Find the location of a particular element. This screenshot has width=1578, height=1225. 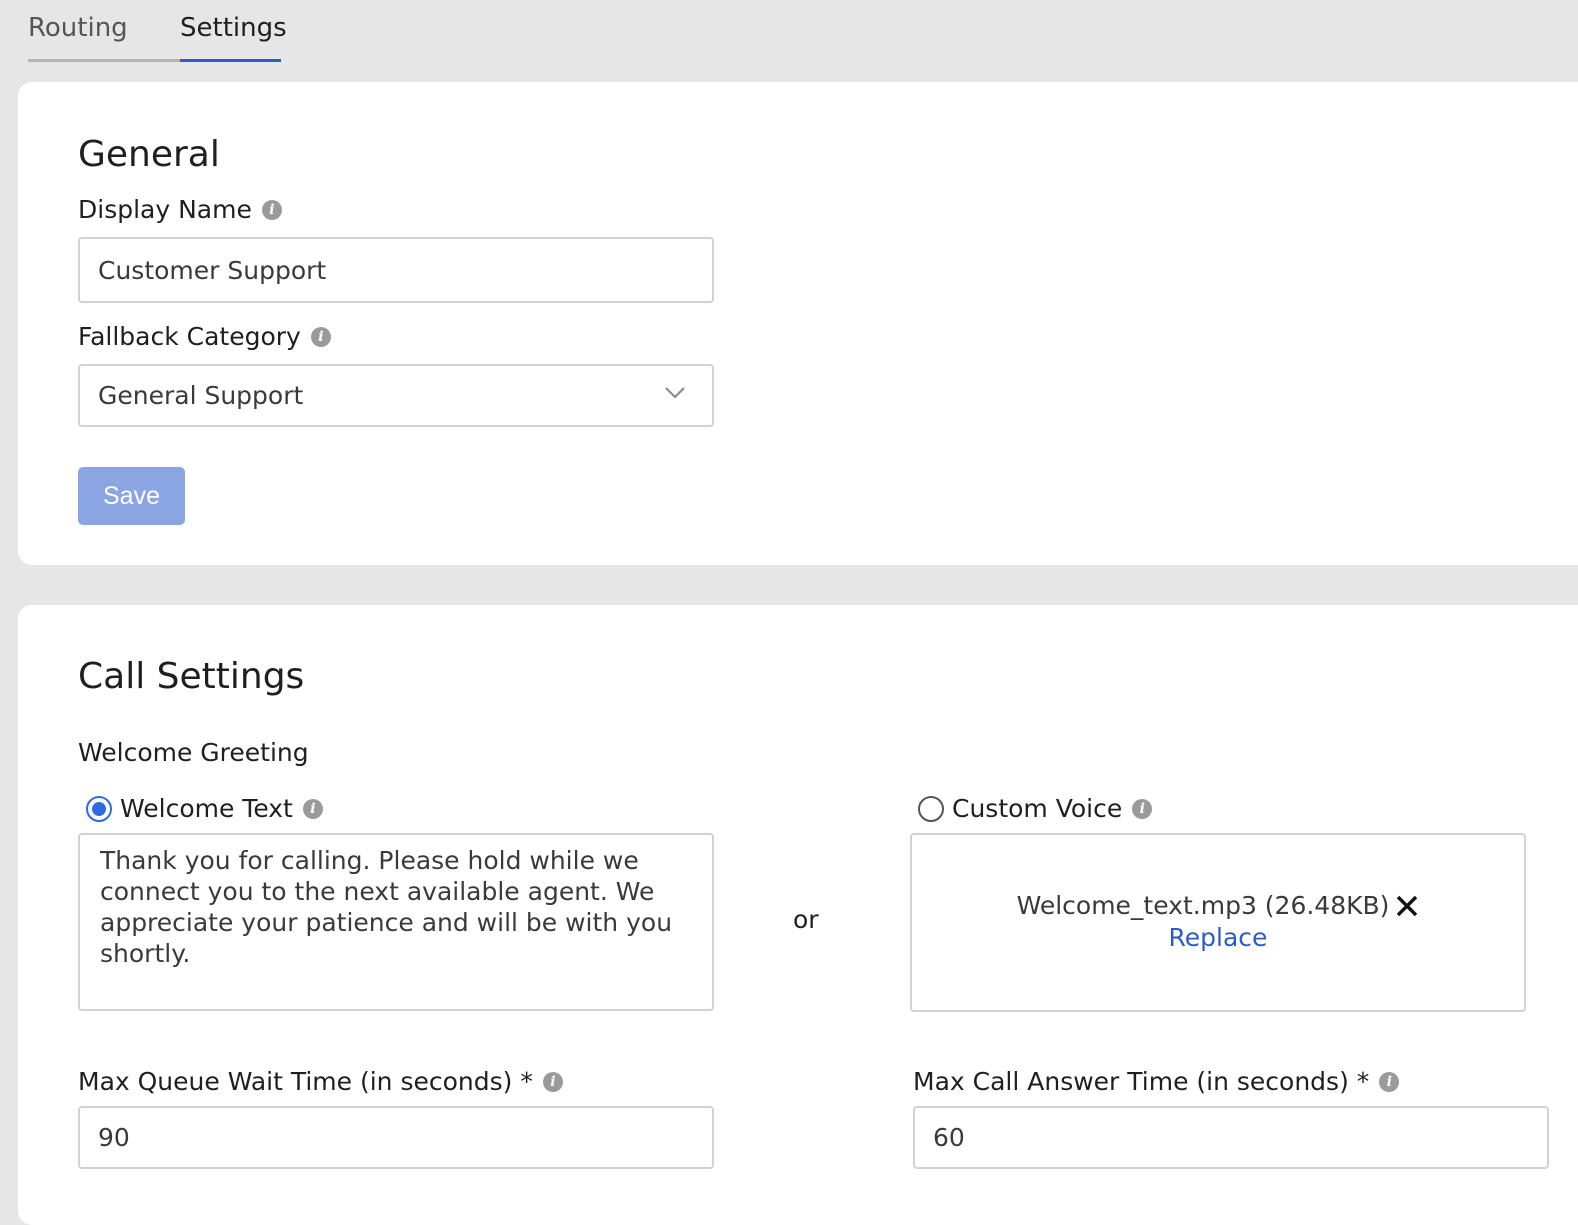

display-name-label: Display Name i is located at coordinates (180, 209).